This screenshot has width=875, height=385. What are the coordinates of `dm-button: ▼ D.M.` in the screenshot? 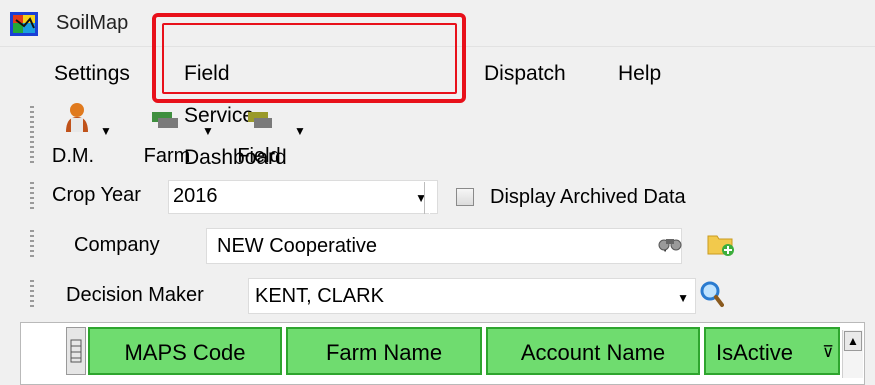 It's located at (78, 135).